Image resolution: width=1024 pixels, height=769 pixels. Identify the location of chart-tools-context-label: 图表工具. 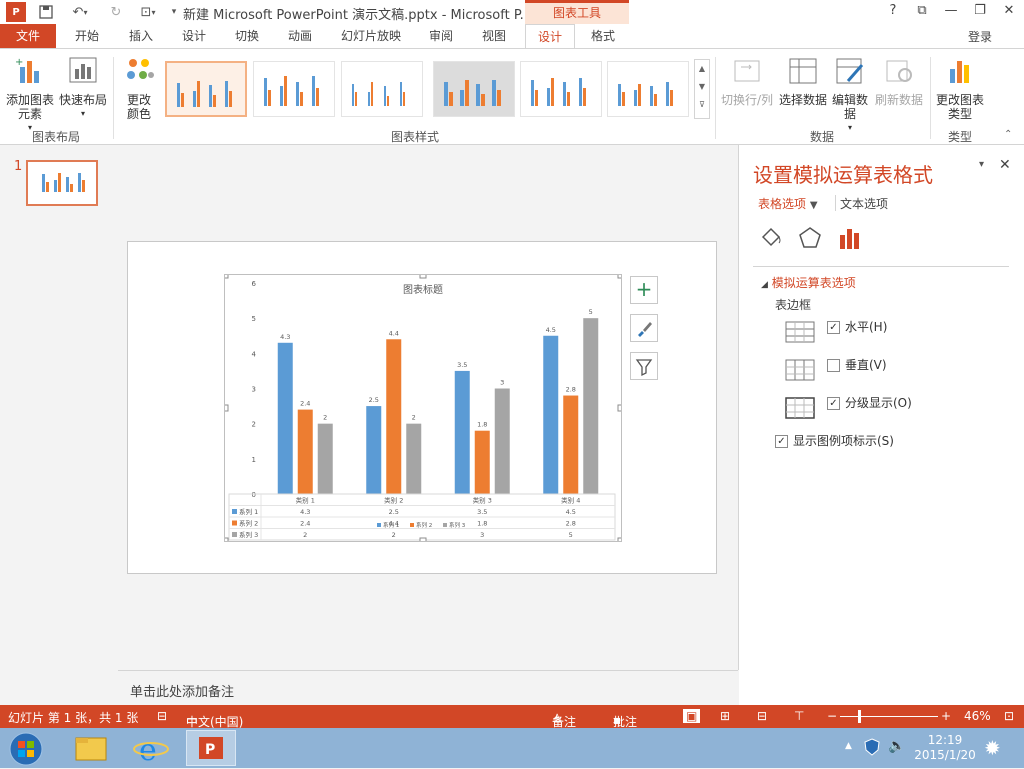
(577, 12).